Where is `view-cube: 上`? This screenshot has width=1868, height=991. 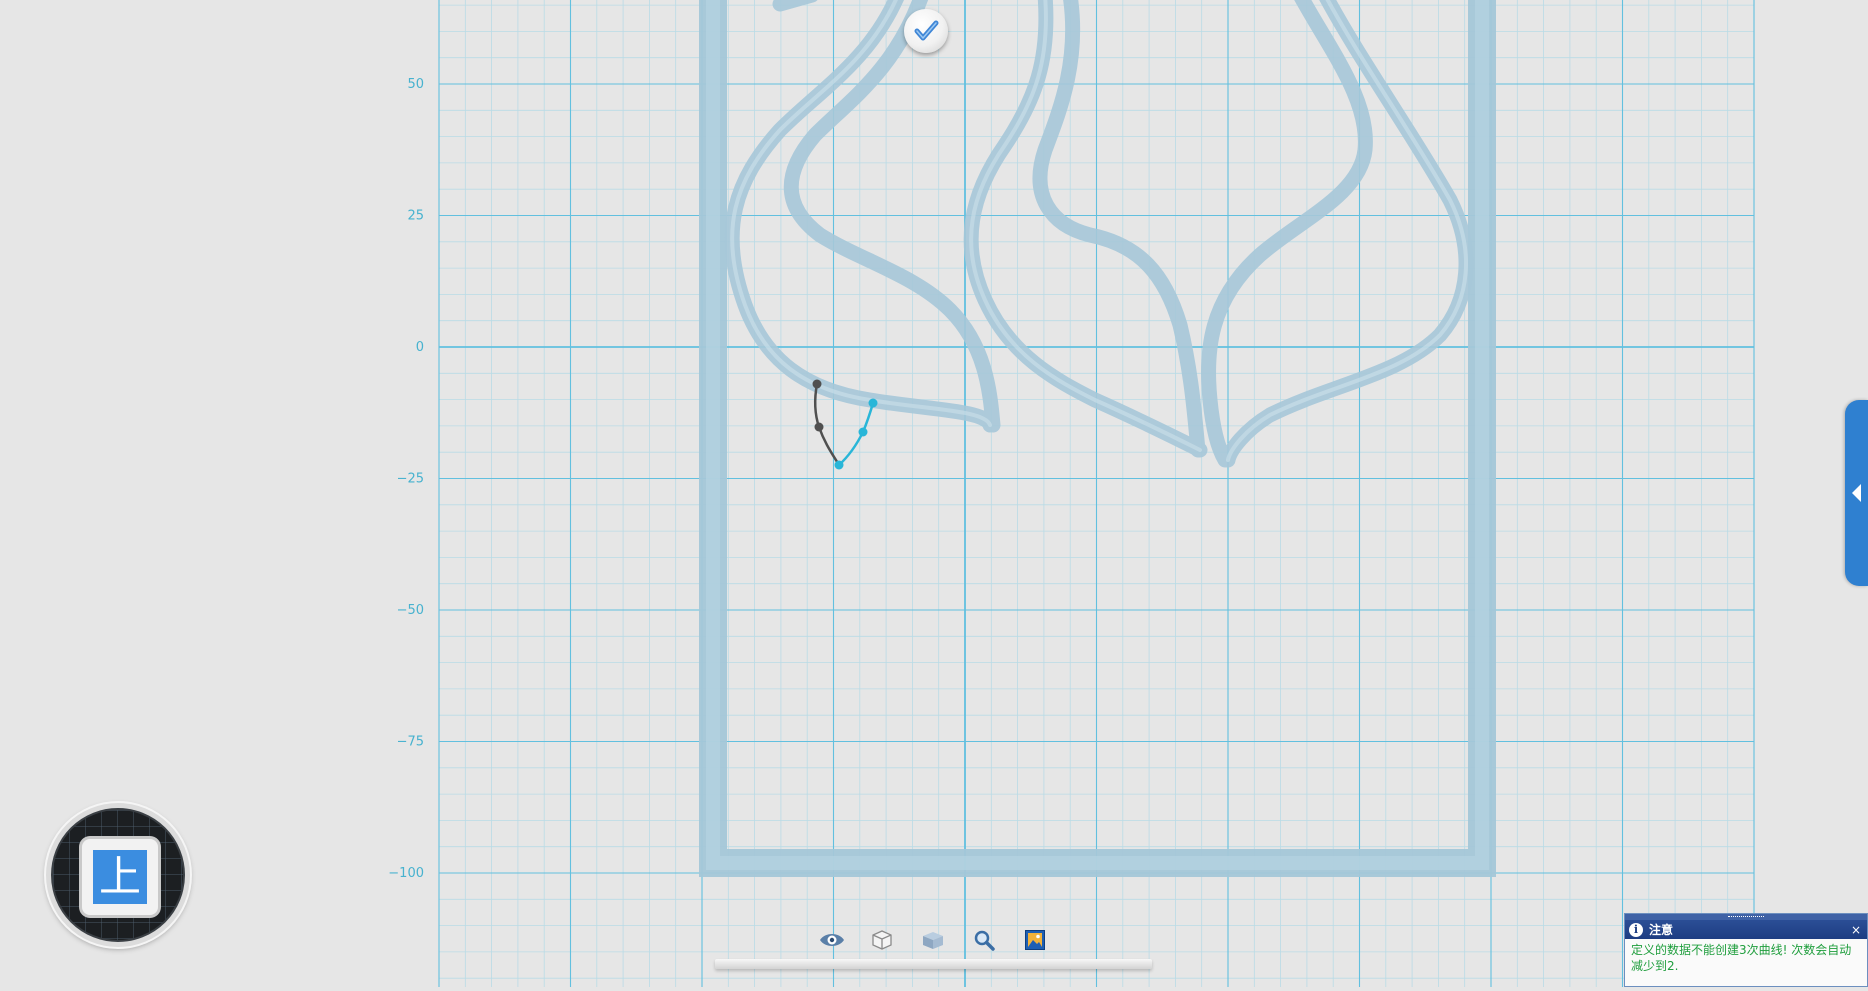
view-cube: 上 is located at coordinates (118, 875).